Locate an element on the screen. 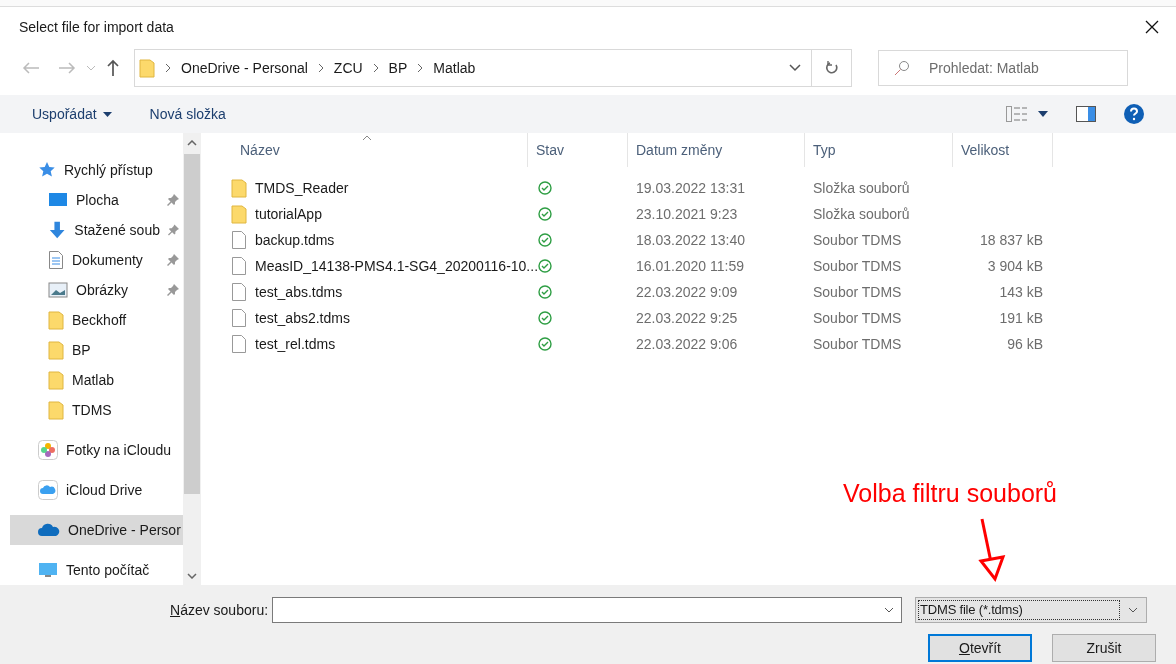 This screenshot has height=664, width=1176. size-cell-text: 143 kB is located at coordinates (1020, 292).